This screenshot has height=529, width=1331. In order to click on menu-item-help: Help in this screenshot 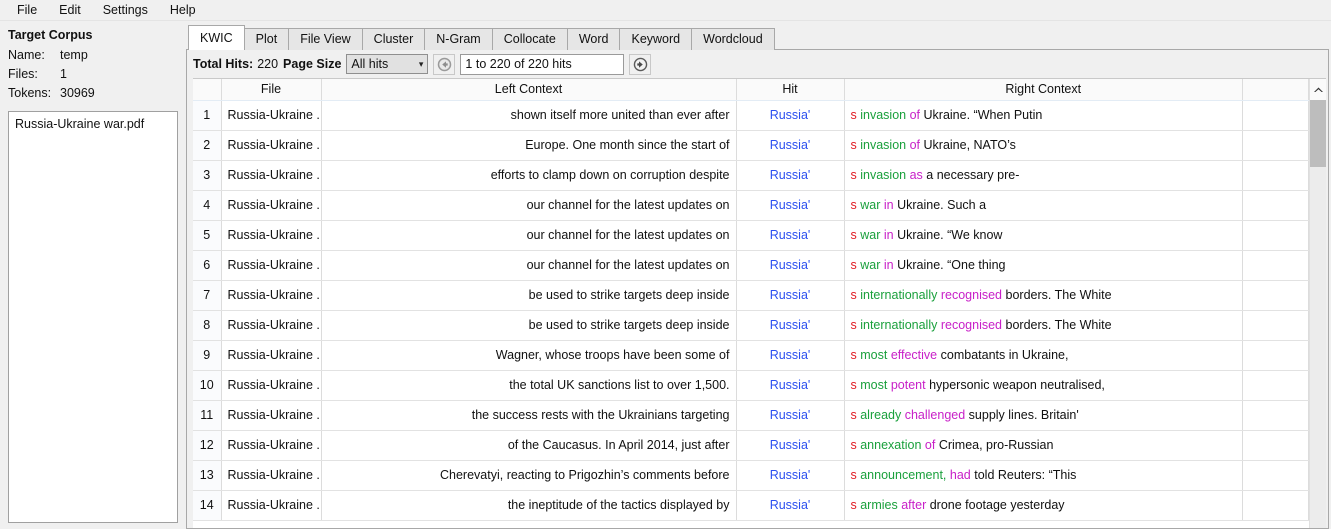, I will do `click(183, 10)`.